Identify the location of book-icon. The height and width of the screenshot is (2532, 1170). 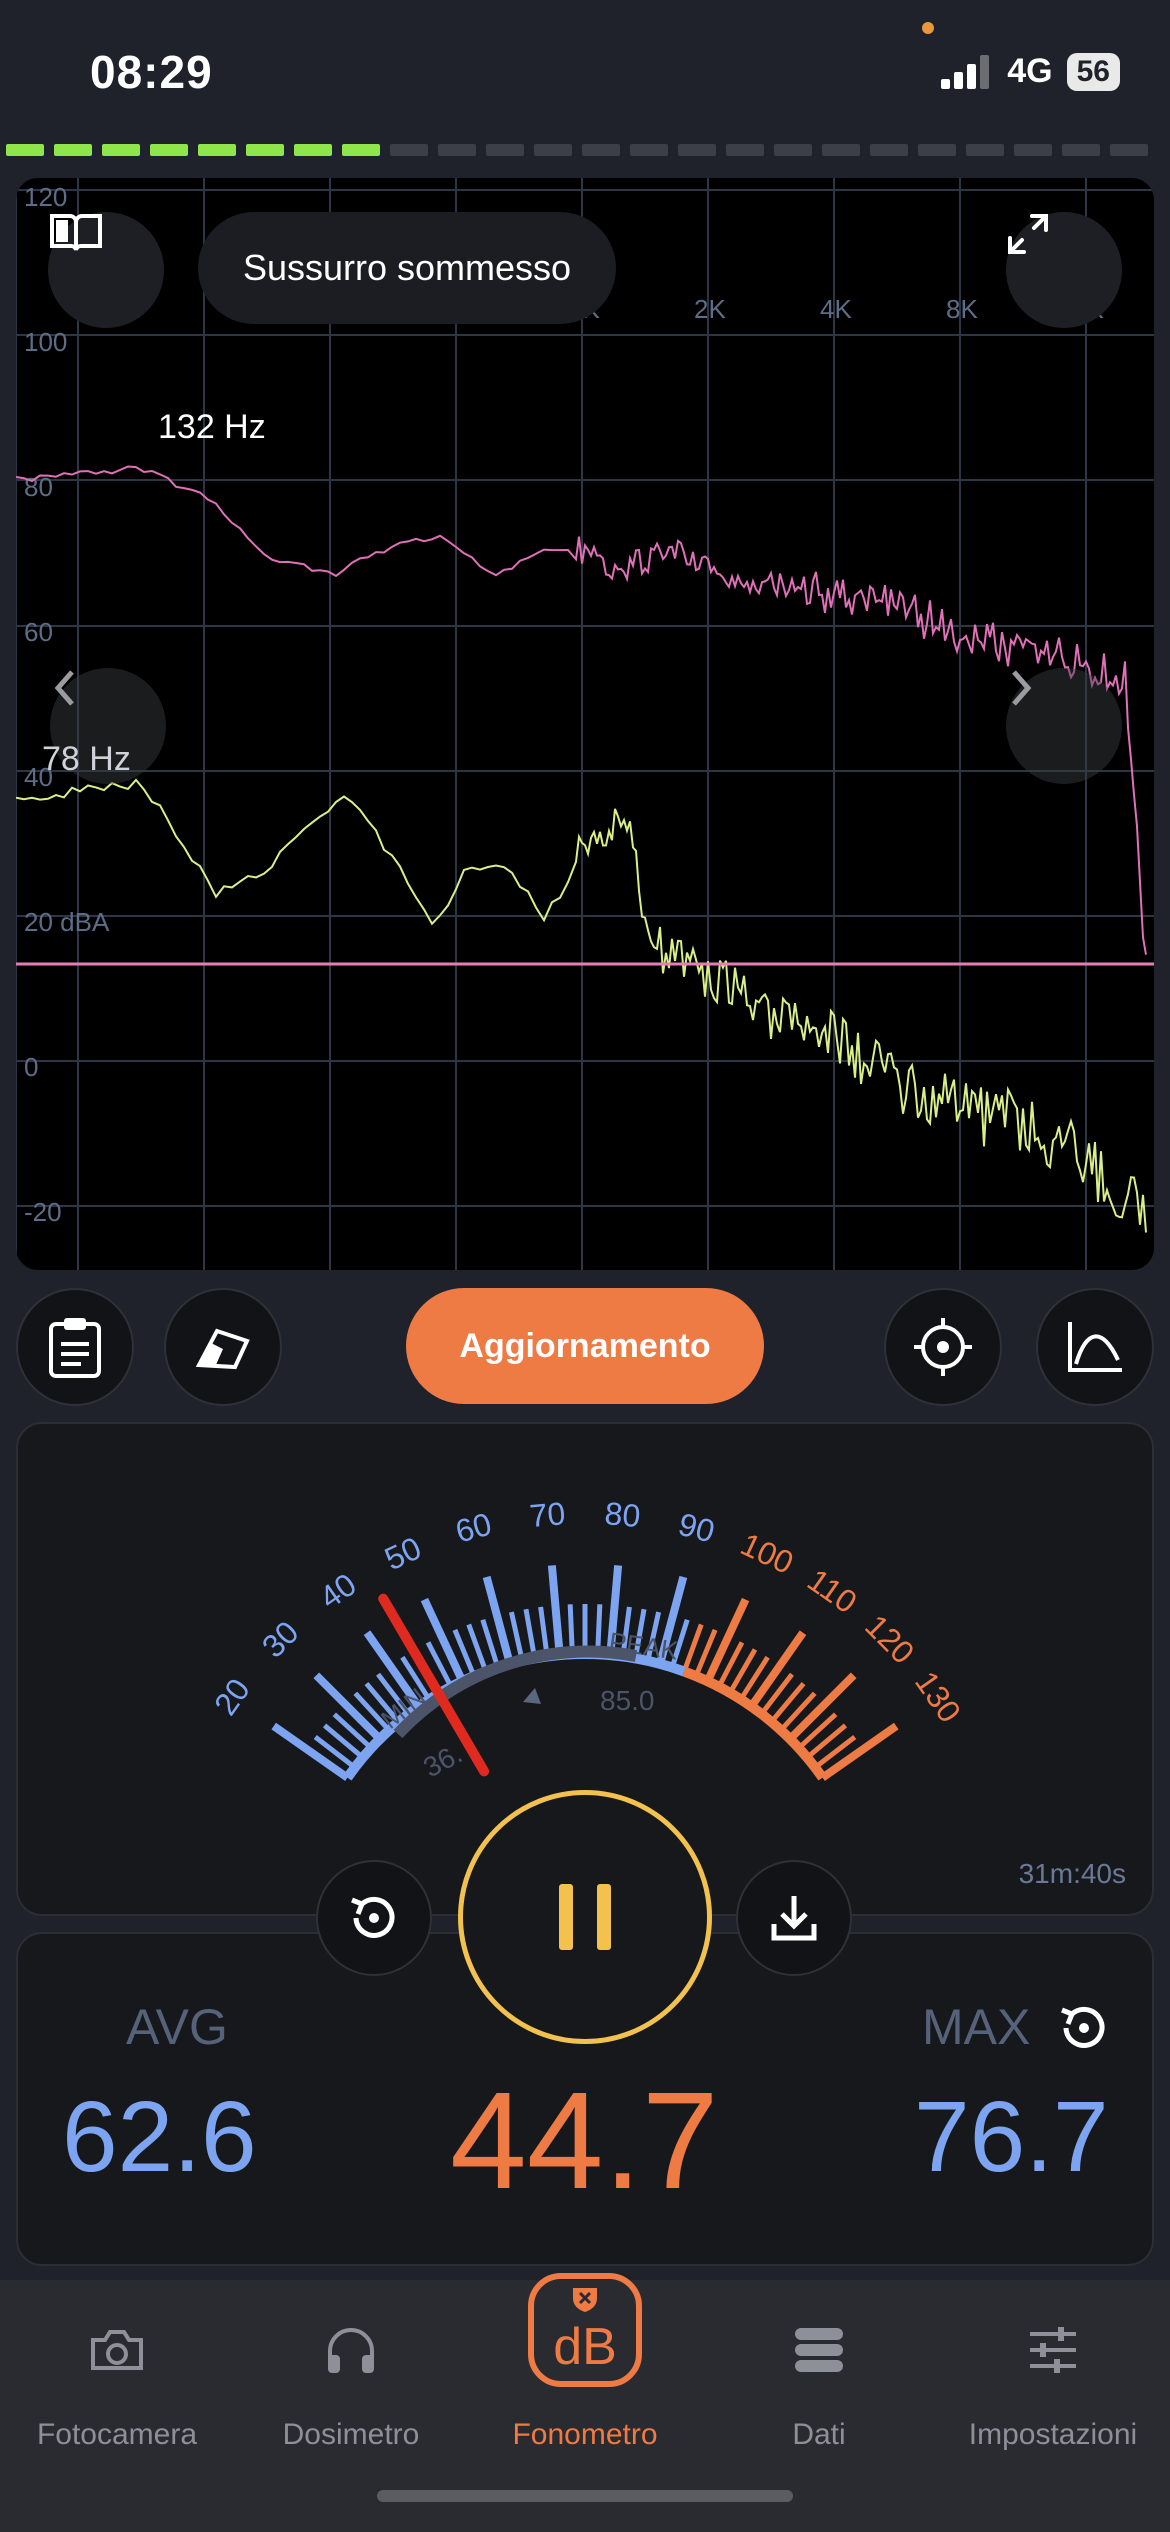
(76, 232).